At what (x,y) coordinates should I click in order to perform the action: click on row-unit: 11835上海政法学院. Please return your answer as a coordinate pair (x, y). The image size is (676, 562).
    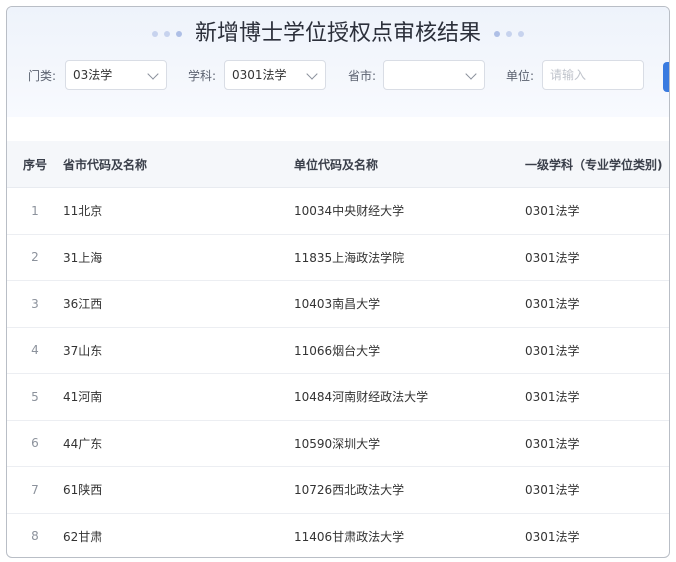
    Looking at the image, I should click on (409, 257).